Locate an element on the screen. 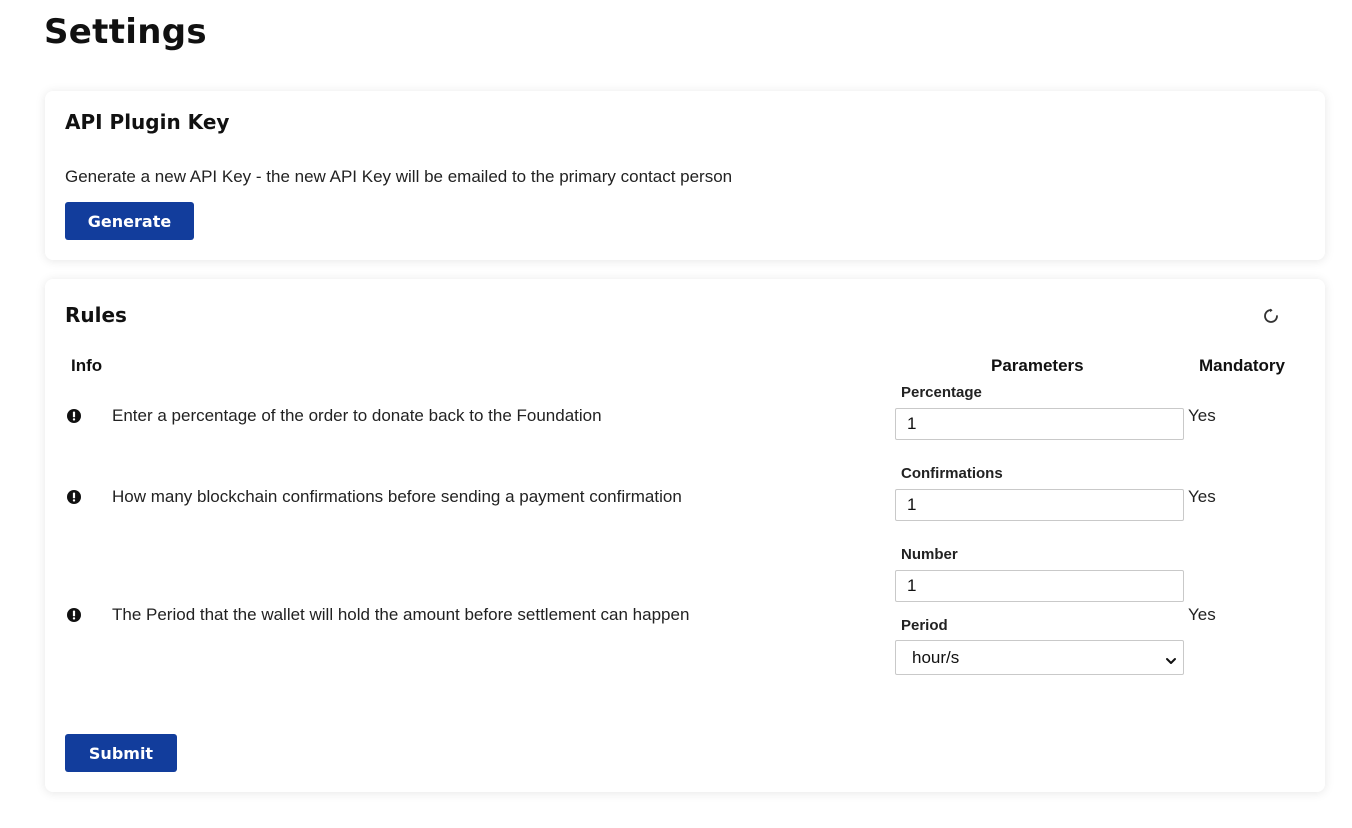  confirmations-mandatory-value: Yes is located at coordinates (1202, 496).